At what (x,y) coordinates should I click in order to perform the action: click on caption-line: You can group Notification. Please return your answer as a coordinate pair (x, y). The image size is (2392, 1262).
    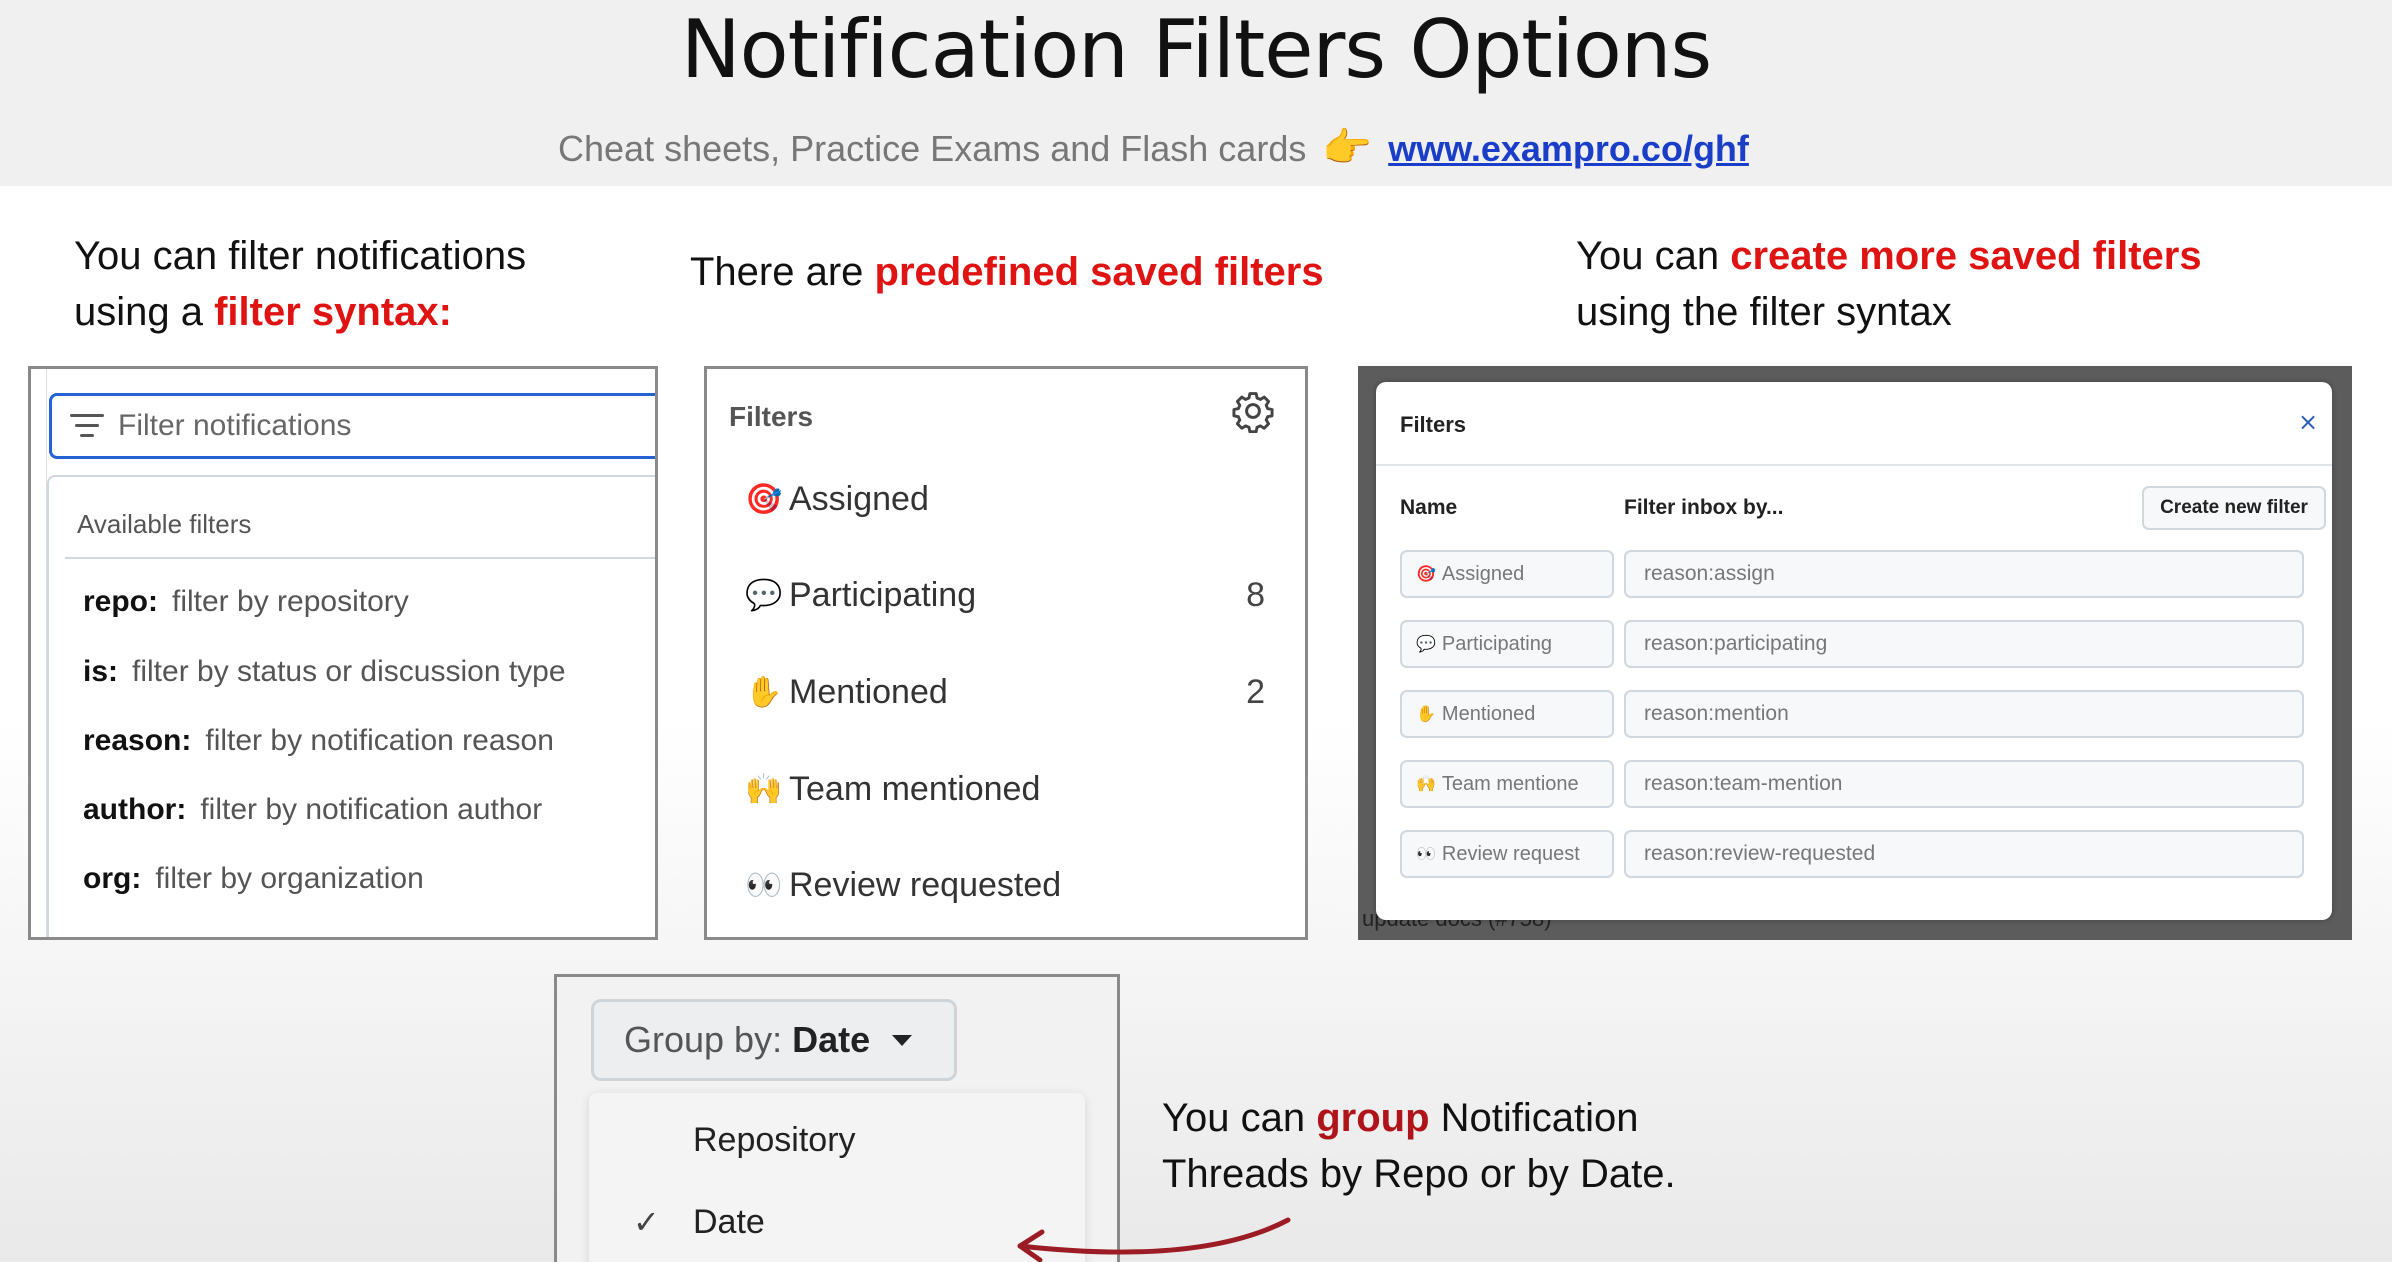
    Looking at the image, I should click on (1419, 1118).